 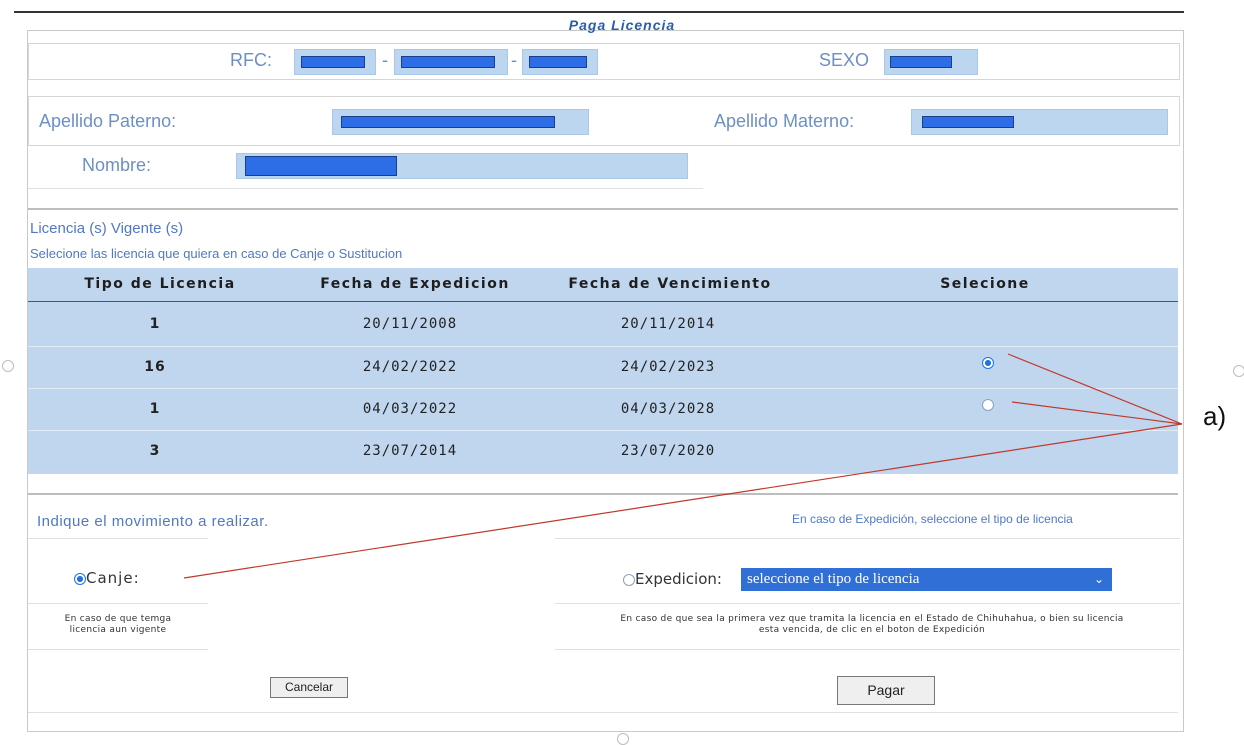 I want to click on annotation-label: a), so click(x=1215, y=416).